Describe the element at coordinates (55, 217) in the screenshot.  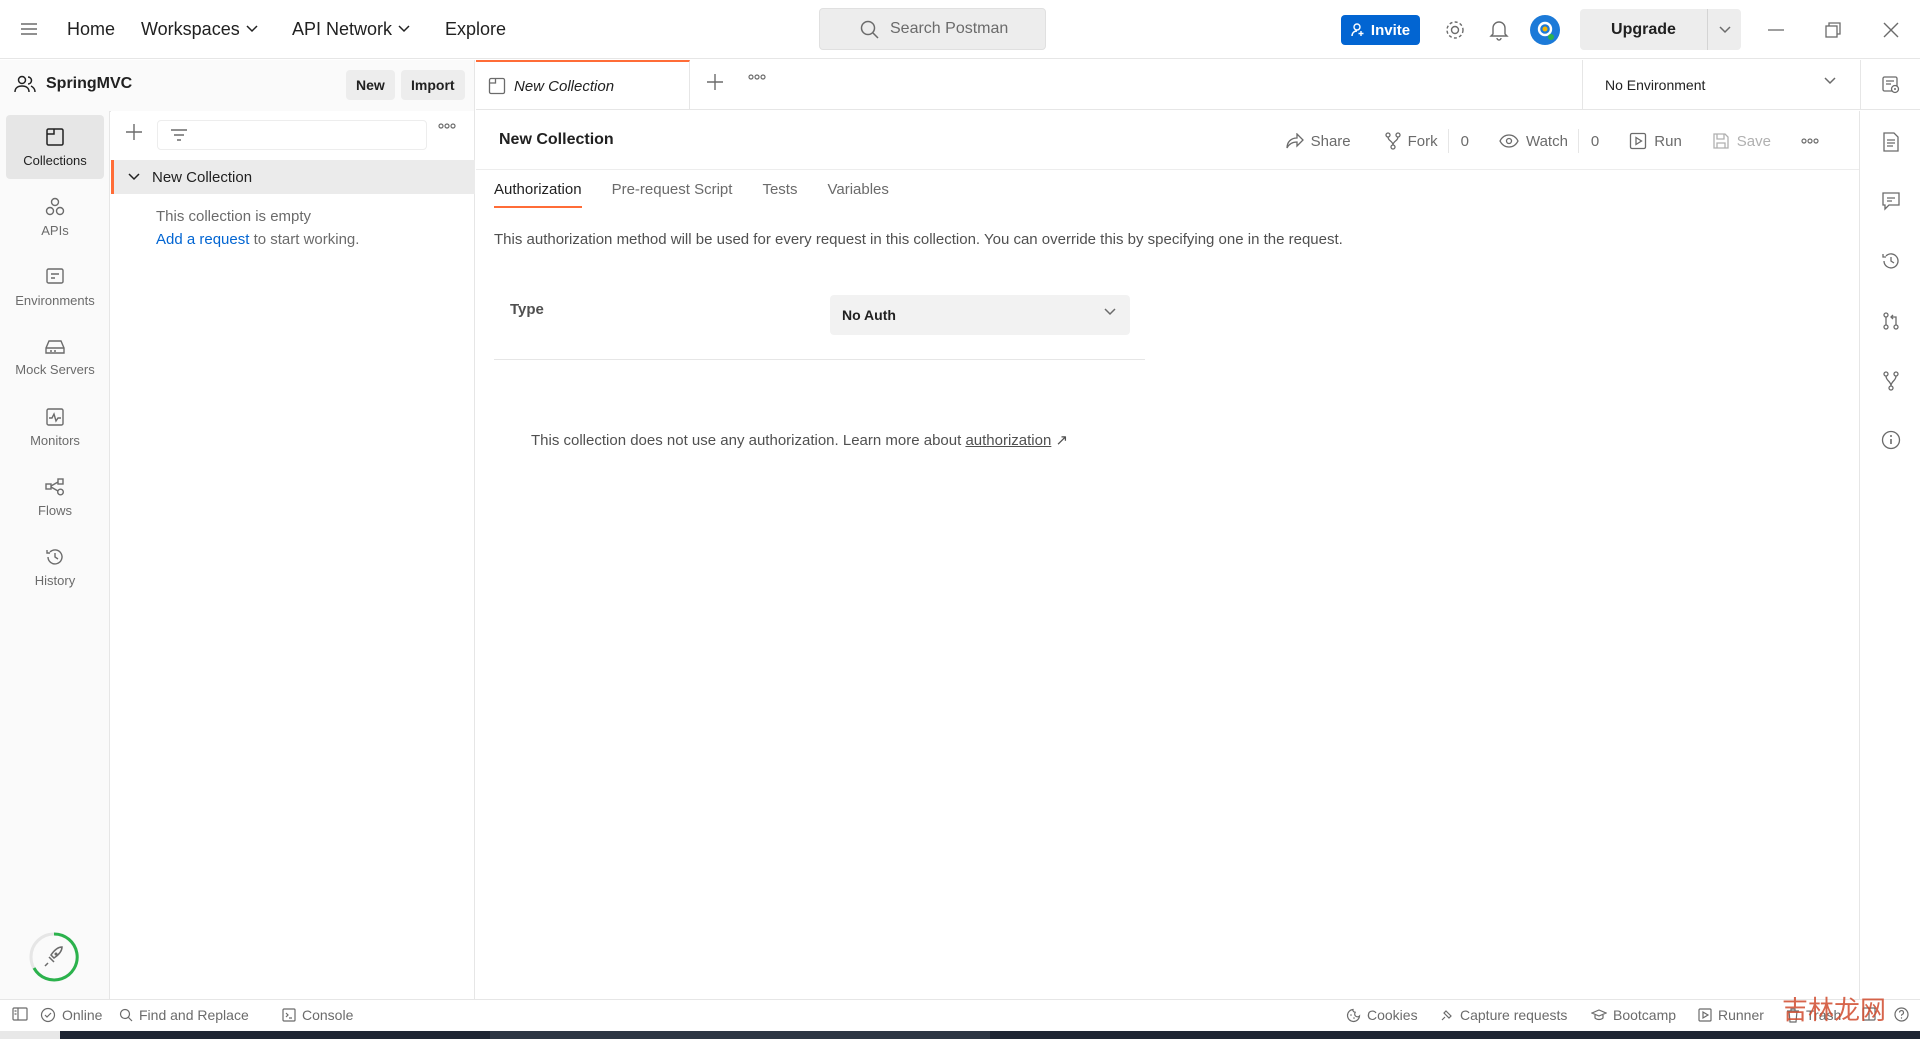
I see `rail-item-apis: APIs` at that location.